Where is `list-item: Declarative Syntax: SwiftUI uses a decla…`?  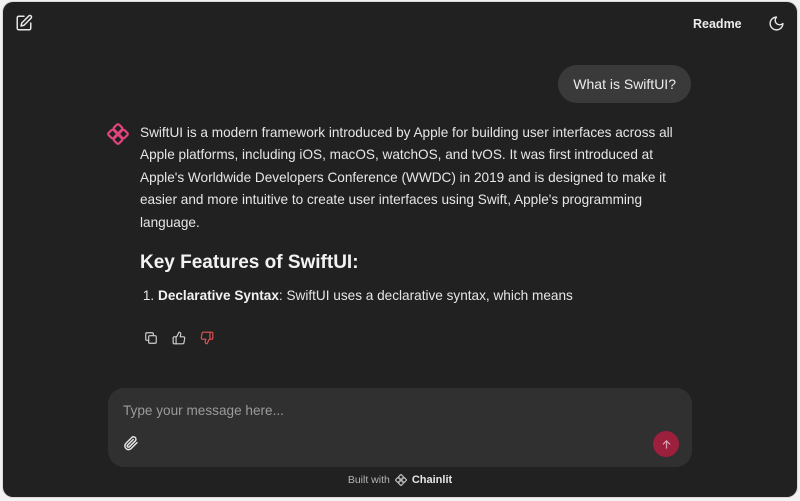
list-item: Declarative Syntax: SwiftUI uses a decla… is located at coordinates (424, 296).